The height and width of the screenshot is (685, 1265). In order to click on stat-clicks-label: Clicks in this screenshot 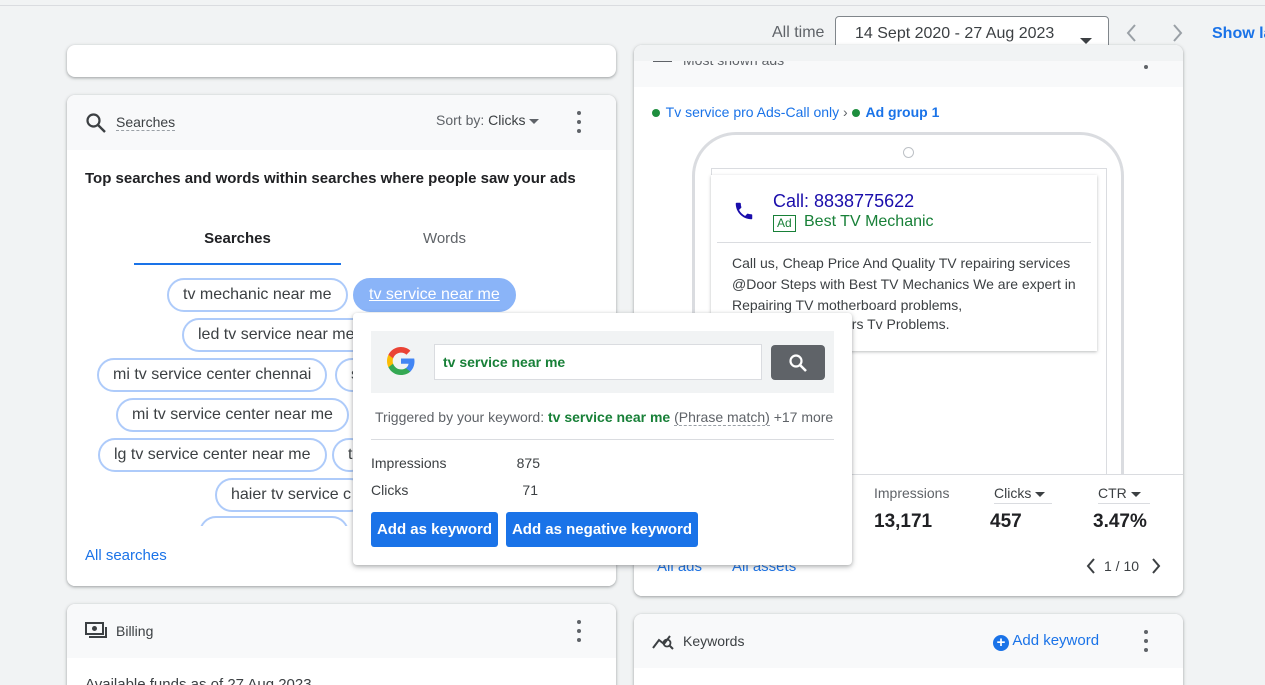, I will do `click(1013, 493)`.